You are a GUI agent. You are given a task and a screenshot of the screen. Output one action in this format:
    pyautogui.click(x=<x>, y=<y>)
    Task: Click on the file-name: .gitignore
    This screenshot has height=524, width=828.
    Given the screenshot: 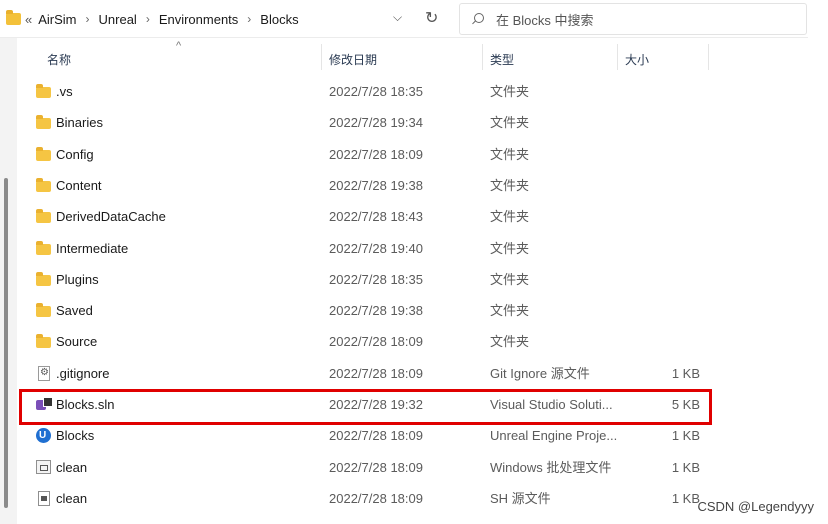 What is the action you would take?
    pyautogui.click(x=82, y=373)
    